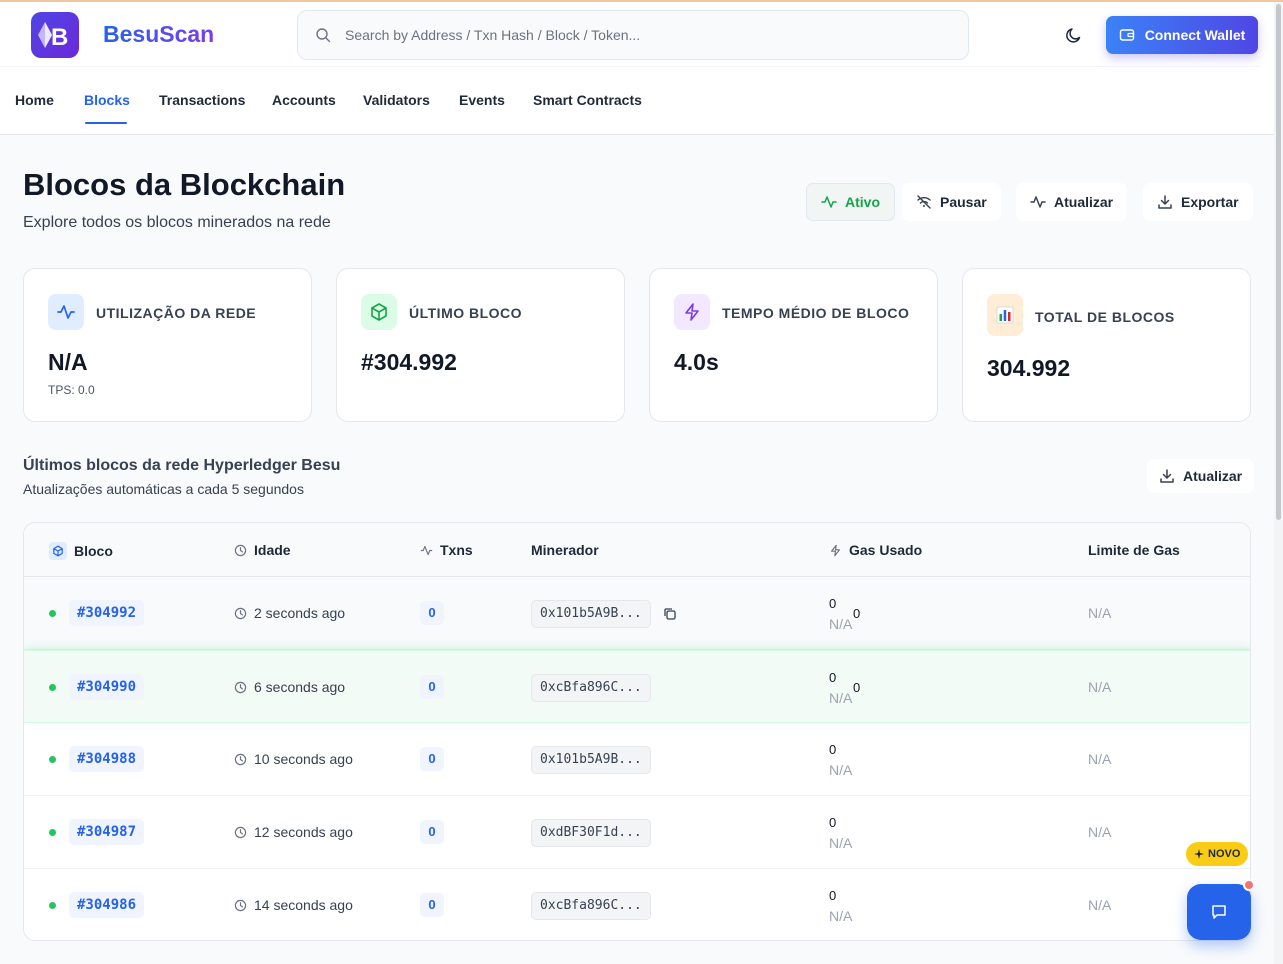  I want to click on connect-wallet-button: Connect Wallet, so click(1182, 35).